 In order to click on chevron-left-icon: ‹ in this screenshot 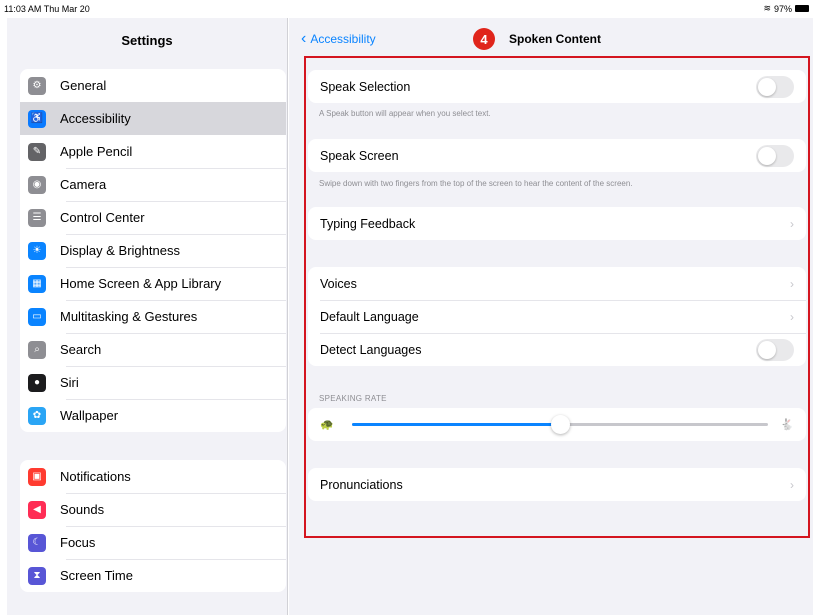, I will do `click(304, 38)`.